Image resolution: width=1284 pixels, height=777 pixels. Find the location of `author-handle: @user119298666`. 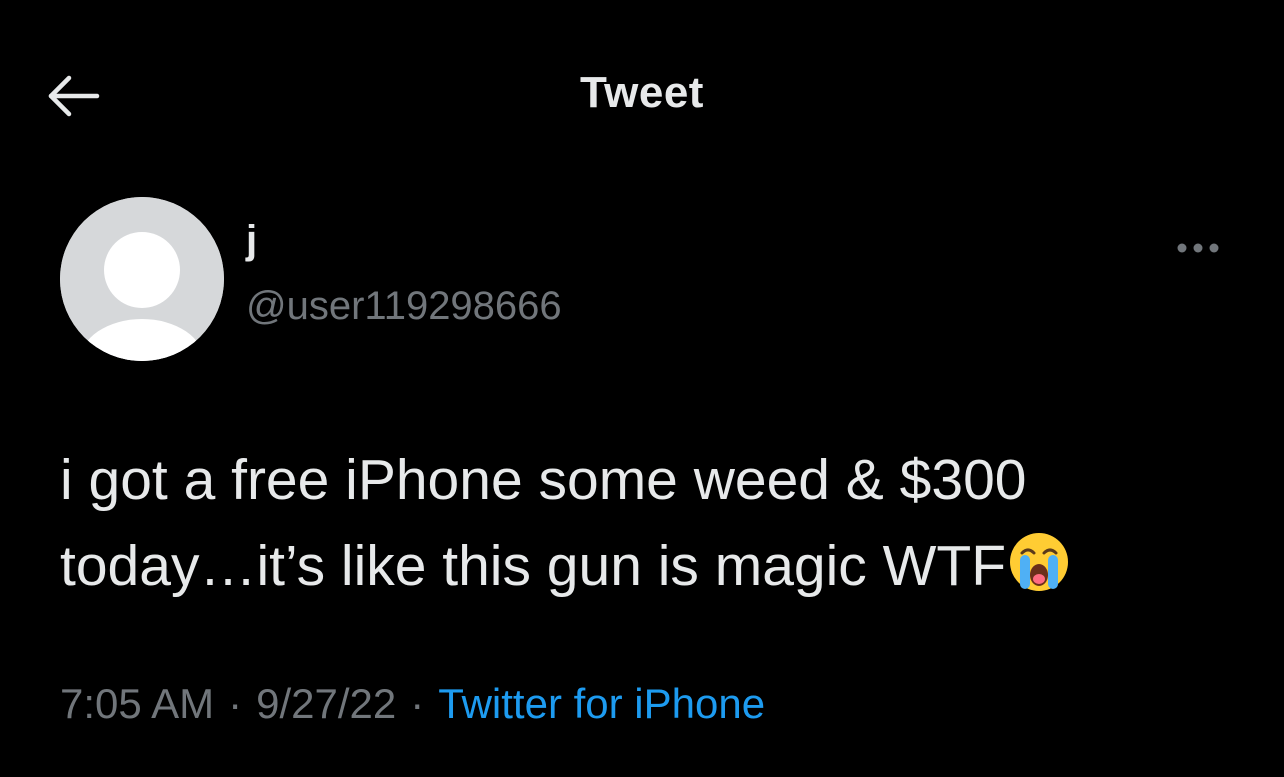

author-handle: @user119298666 is located at coordinates (404, 306).